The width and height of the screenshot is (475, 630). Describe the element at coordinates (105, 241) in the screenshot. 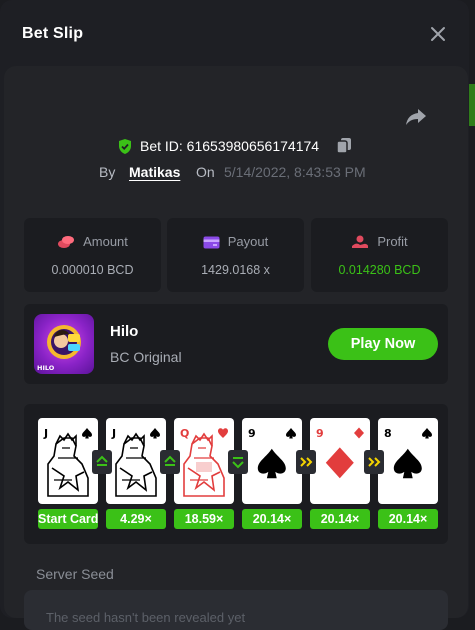

I see `amount-label: Amount` at that location.